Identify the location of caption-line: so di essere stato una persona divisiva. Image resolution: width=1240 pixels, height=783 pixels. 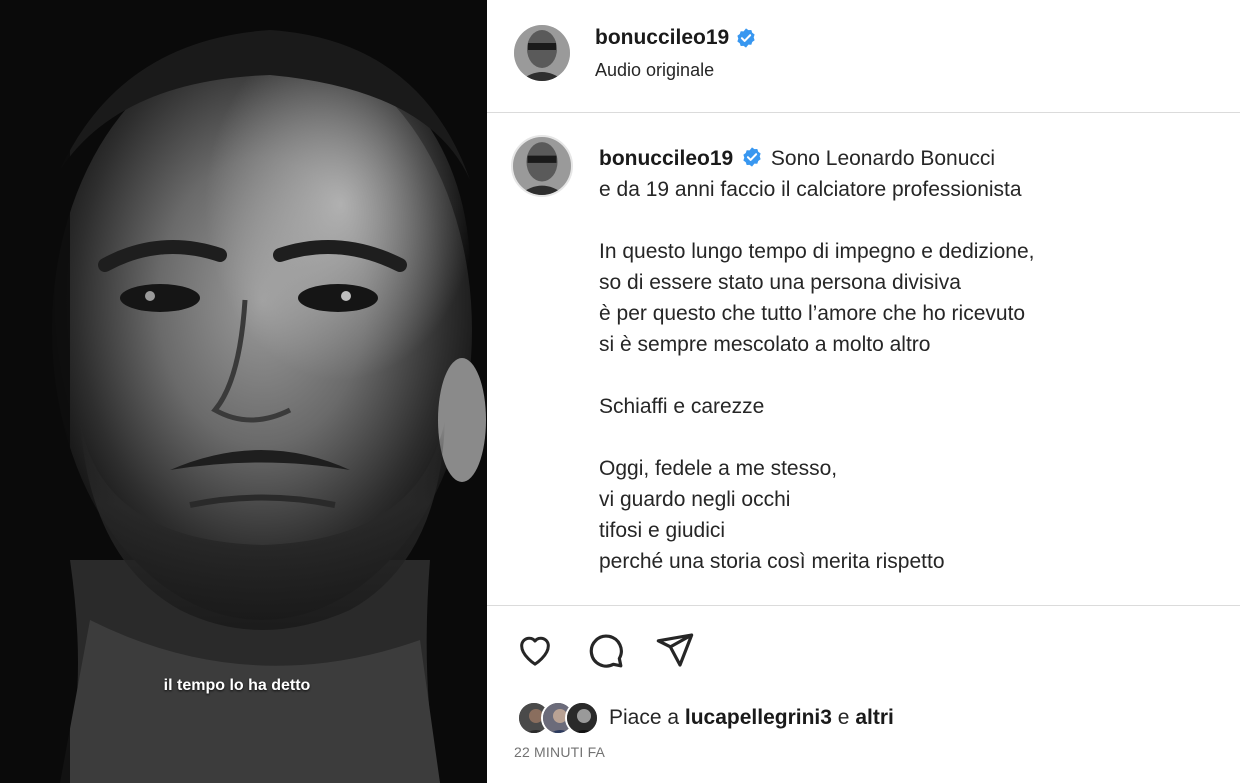
(780, 282).